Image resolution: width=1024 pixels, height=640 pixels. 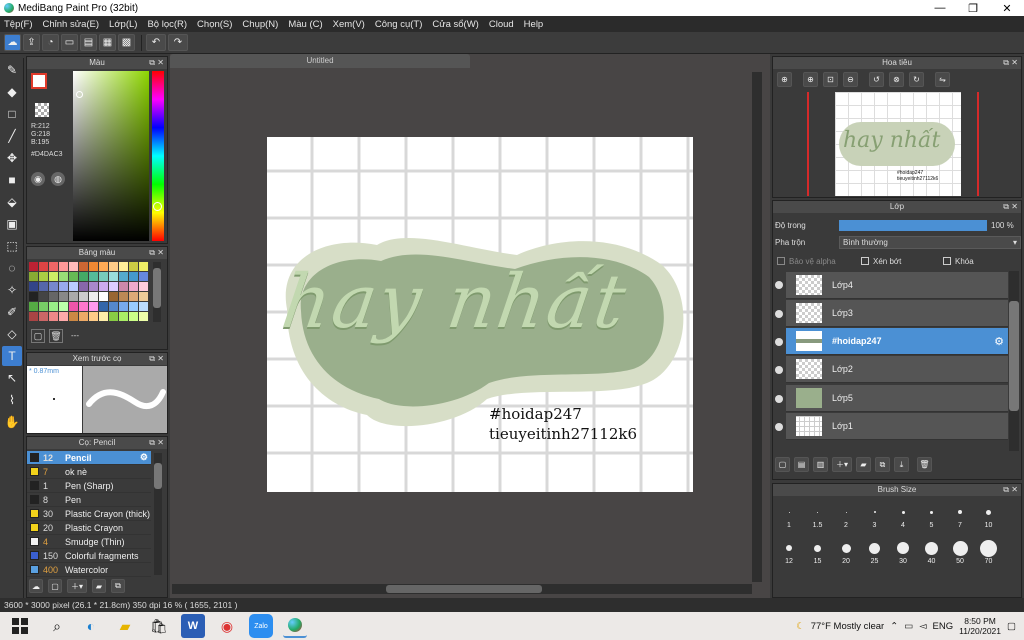 I want to click on swatch-grid, so click(x=88, y=294).